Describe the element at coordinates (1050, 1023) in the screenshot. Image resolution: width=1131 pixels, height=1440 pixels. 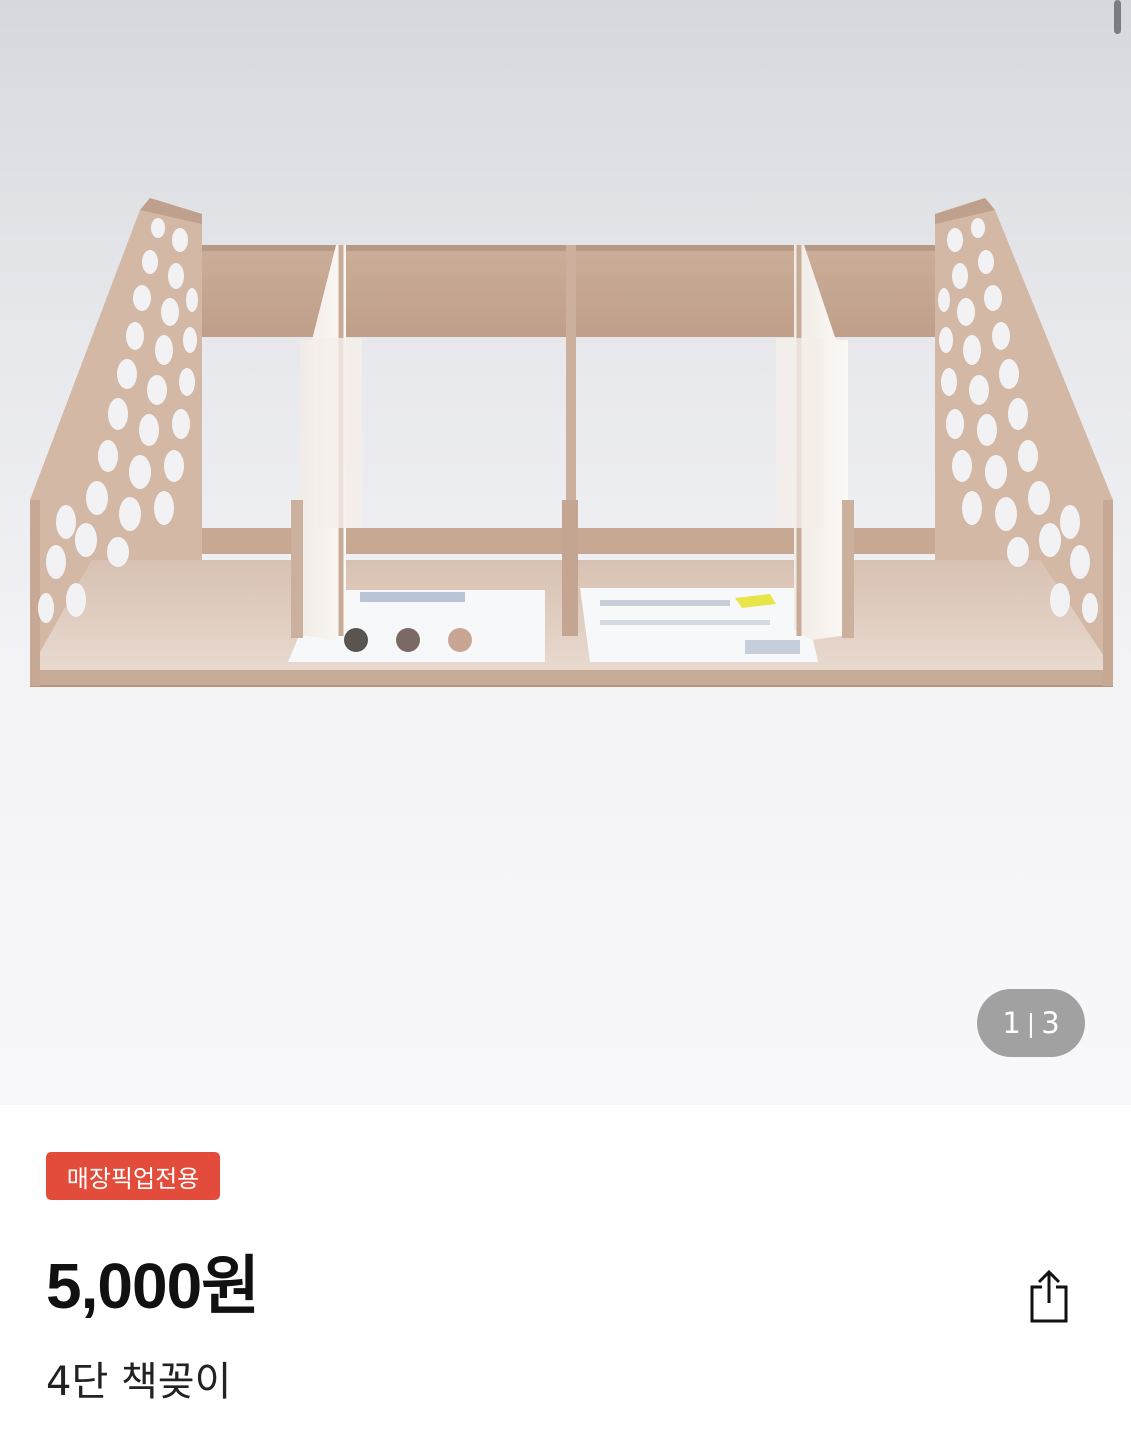
I see `total-pages: 3` at that location.